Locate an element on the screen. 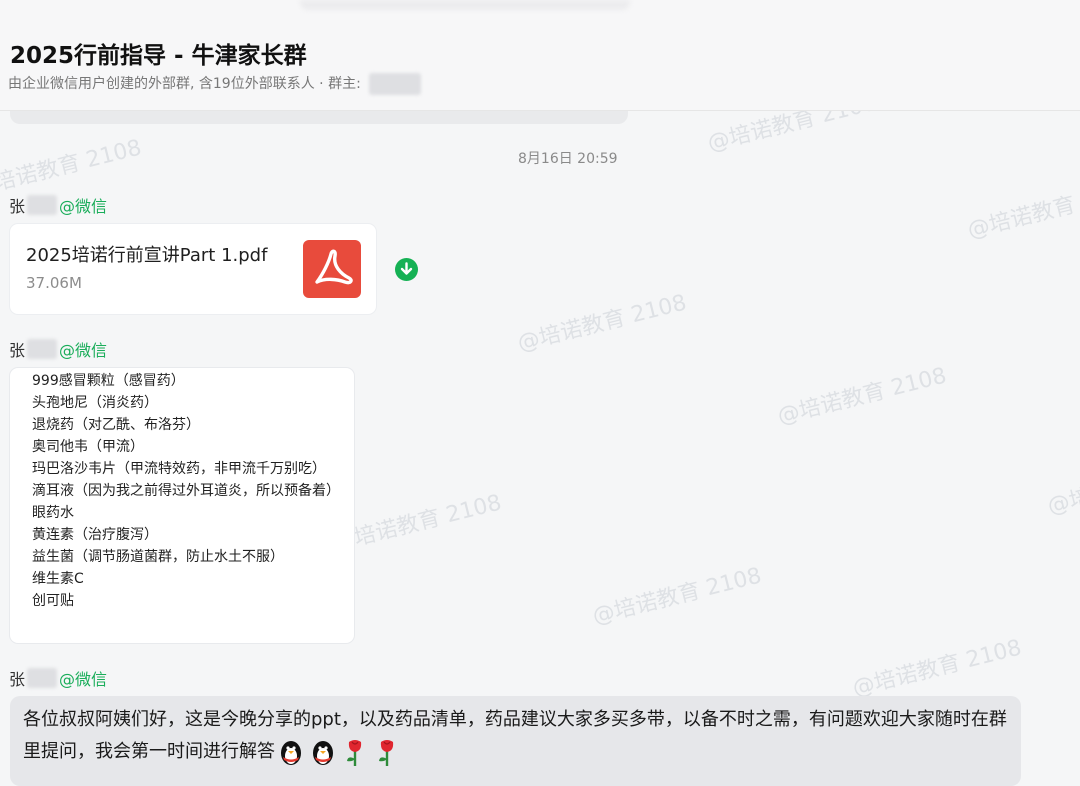  list-item: 滴耳液（因为我之前得过外耳道炎，所以预备着） is located at coordinates (186, 491).